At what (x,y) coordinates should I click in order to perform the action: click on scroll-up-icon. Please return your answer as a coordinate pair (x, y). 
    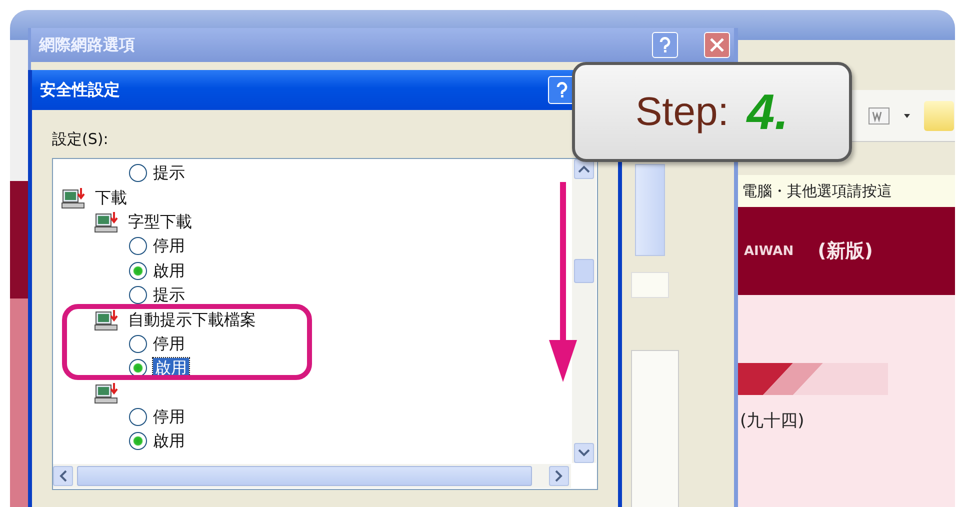
    Looking at the image, I should click on (584, 169).